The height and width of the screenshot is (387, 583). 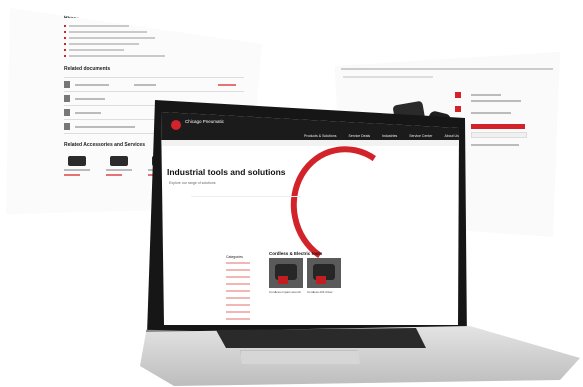 I want to click on nav-item: Service Deals, so click(x=360, y=136).